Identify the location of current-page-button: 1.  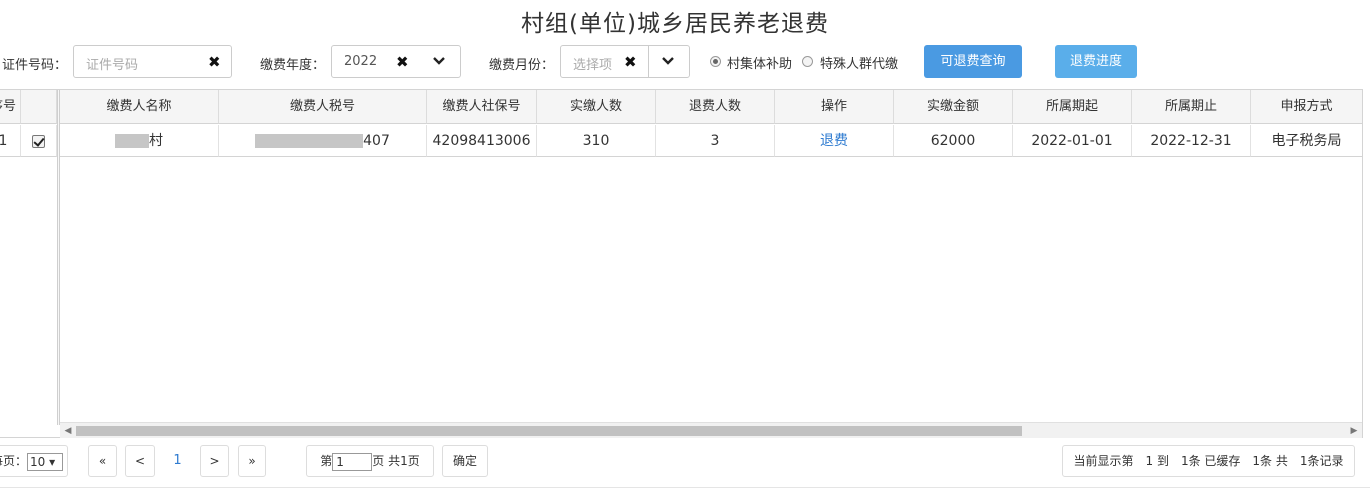
(177, 461).